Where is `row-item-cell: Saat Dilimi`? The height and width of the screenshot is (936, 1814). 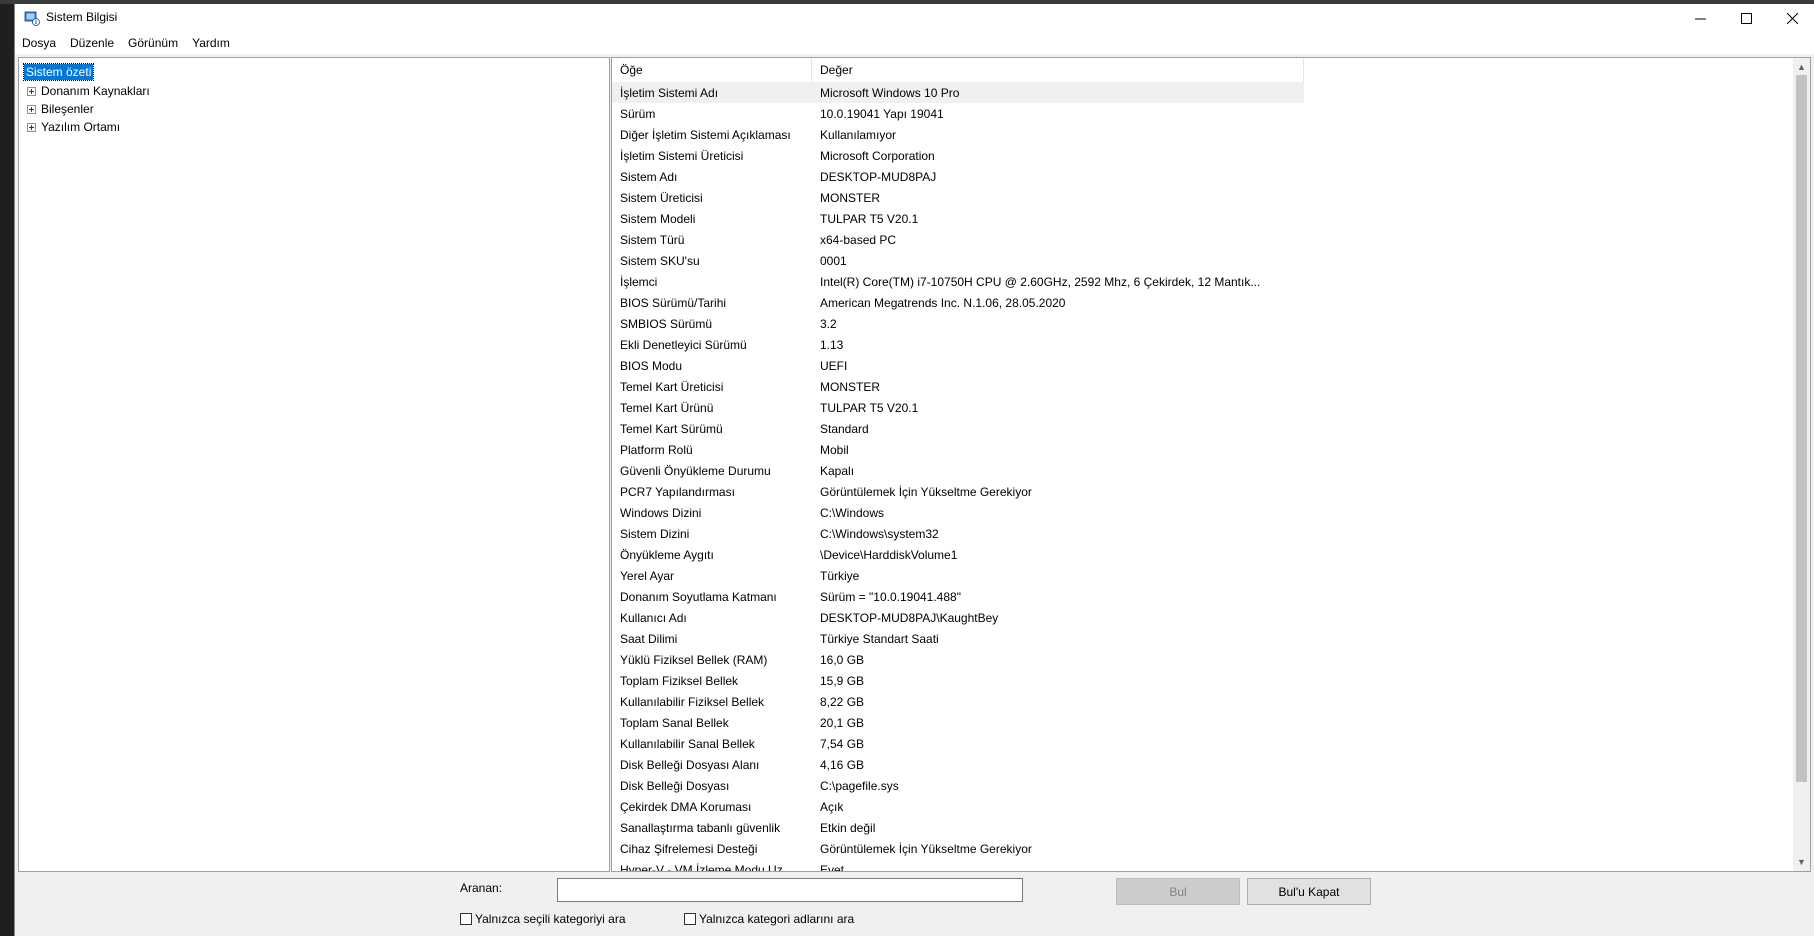
row-item-cell: Saat Dilimi is located at coordinates (649, 638).